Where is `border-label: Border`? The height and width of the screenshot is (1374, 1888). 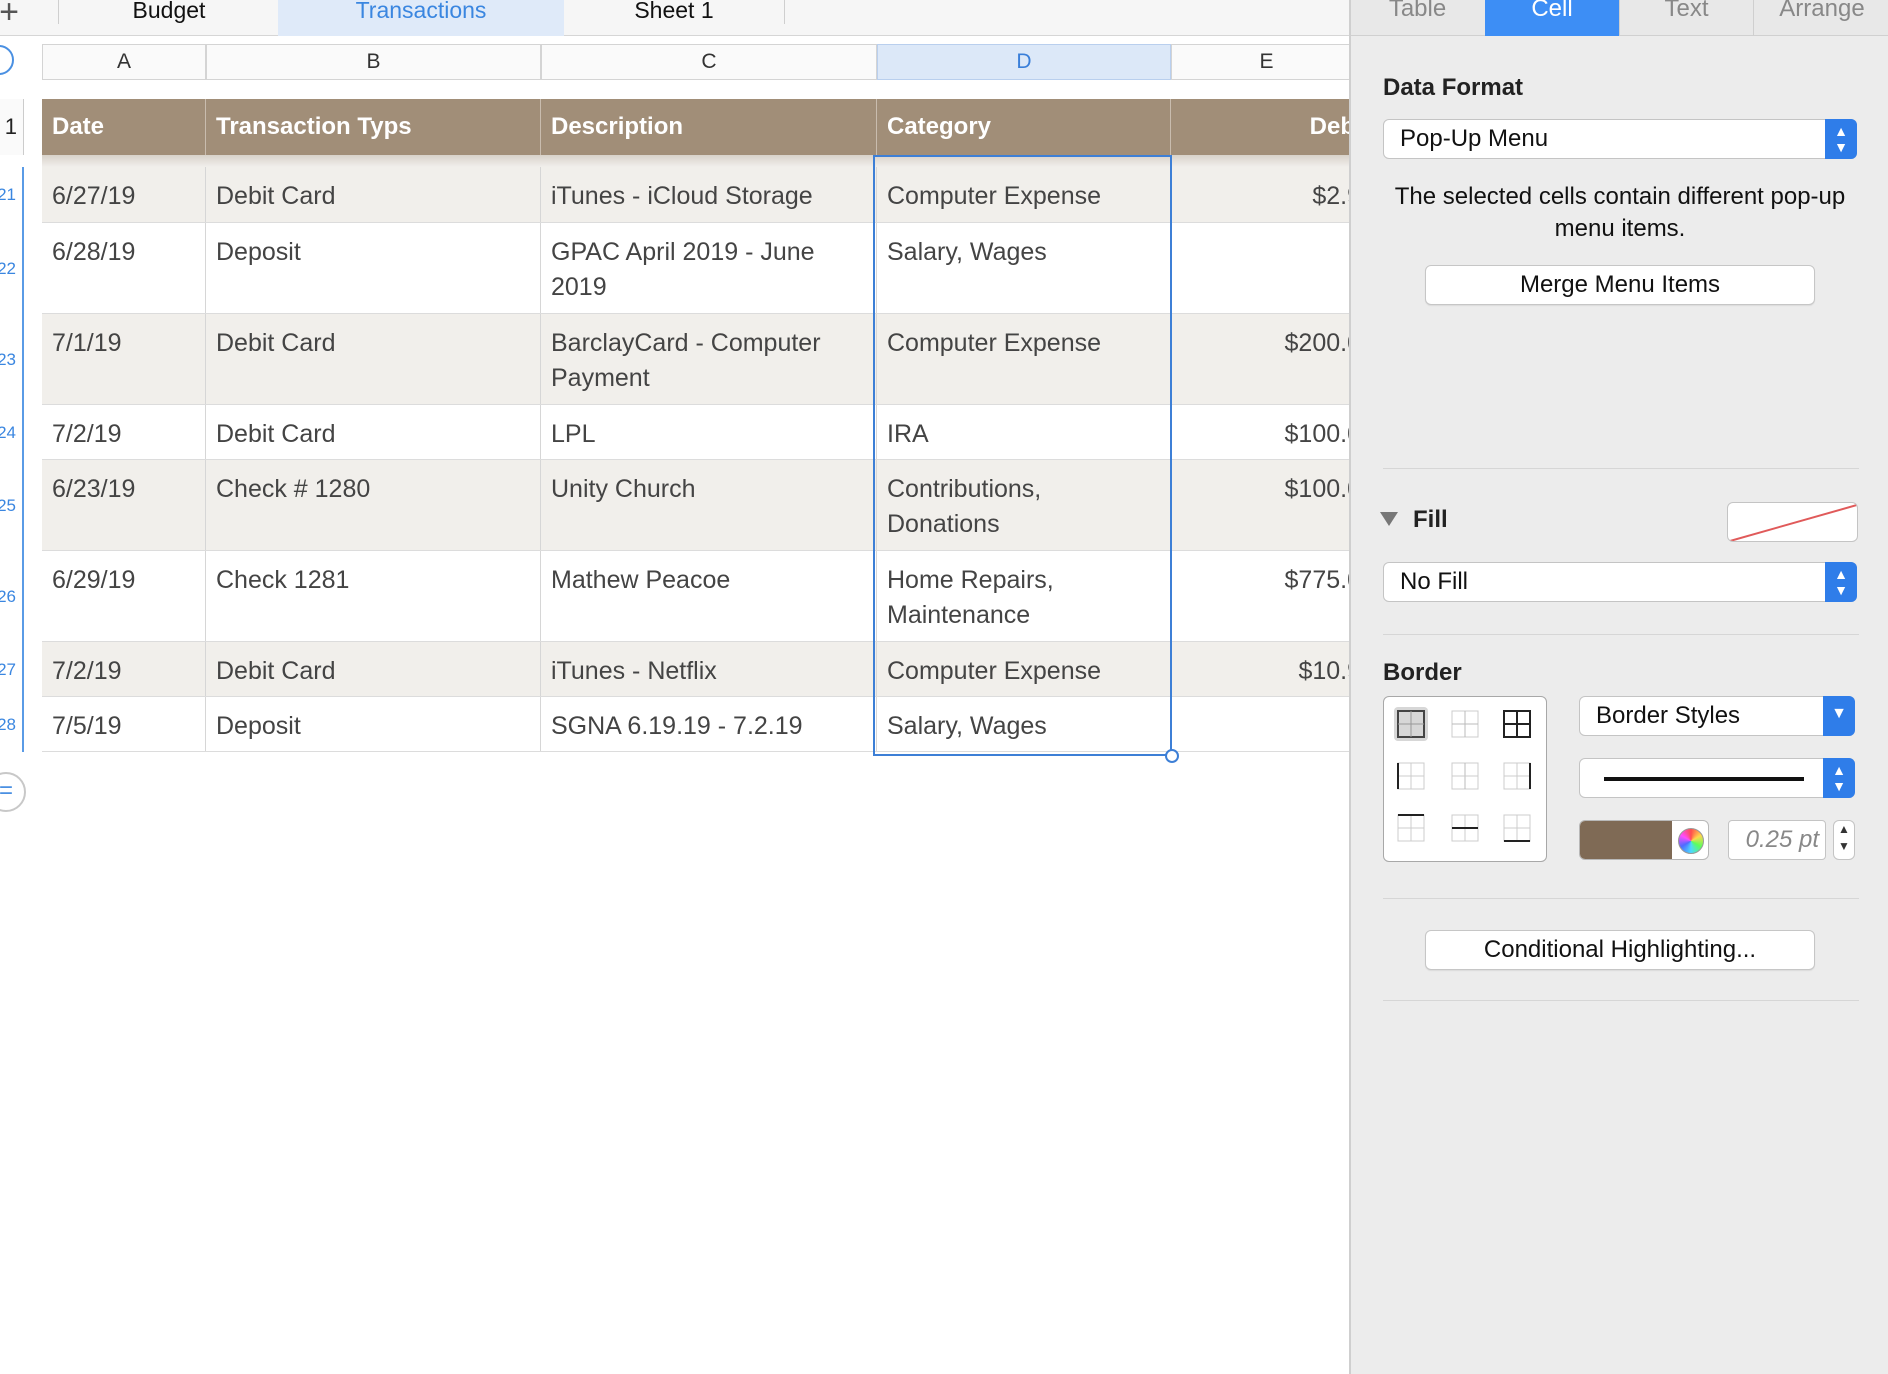 border-label: Border is located at coordinates (1422, 672).